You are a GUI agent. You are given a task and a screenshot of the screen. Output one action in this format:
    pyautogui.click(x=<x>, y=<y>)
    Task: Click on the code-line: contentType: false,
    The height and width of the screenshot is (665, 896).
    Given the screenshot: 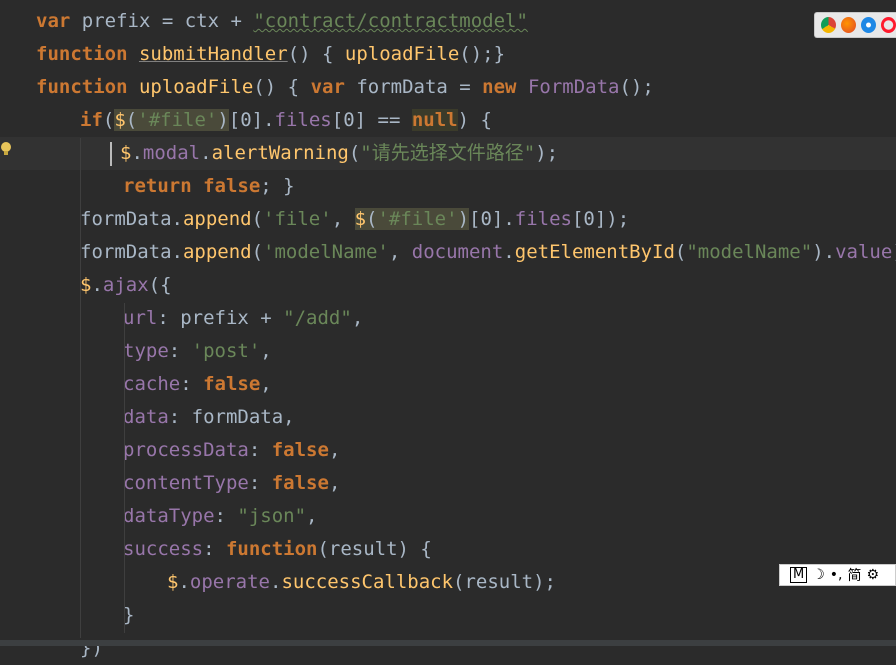 What is the action you would take?
    pyautogui.click(x=448, y=483)
    